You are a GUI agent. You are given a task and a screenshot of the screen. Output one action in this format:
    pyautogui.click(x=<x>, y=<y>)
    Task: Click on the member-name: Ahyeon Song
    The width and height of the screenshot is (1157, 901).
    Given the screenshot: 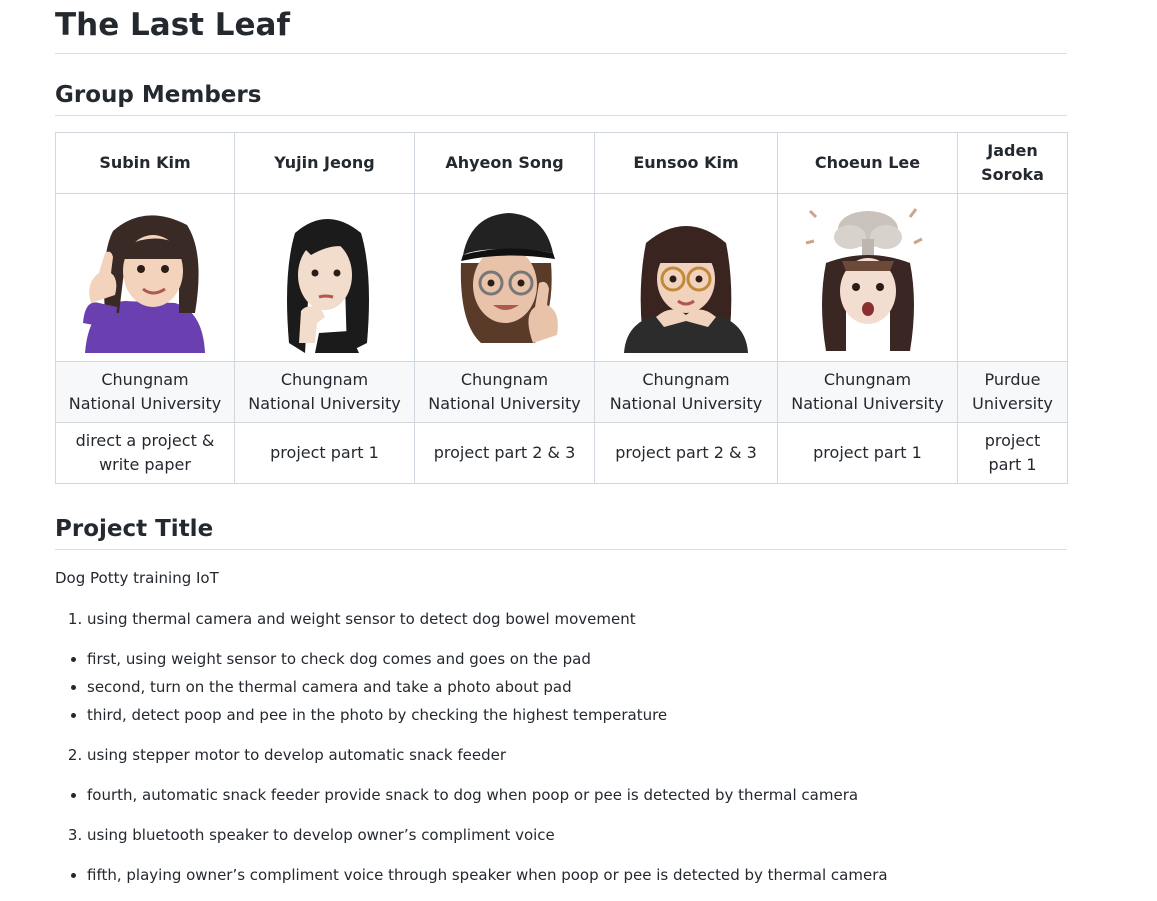 What is the action you would take?
    pyautogui.click(x=504, y=163)
    